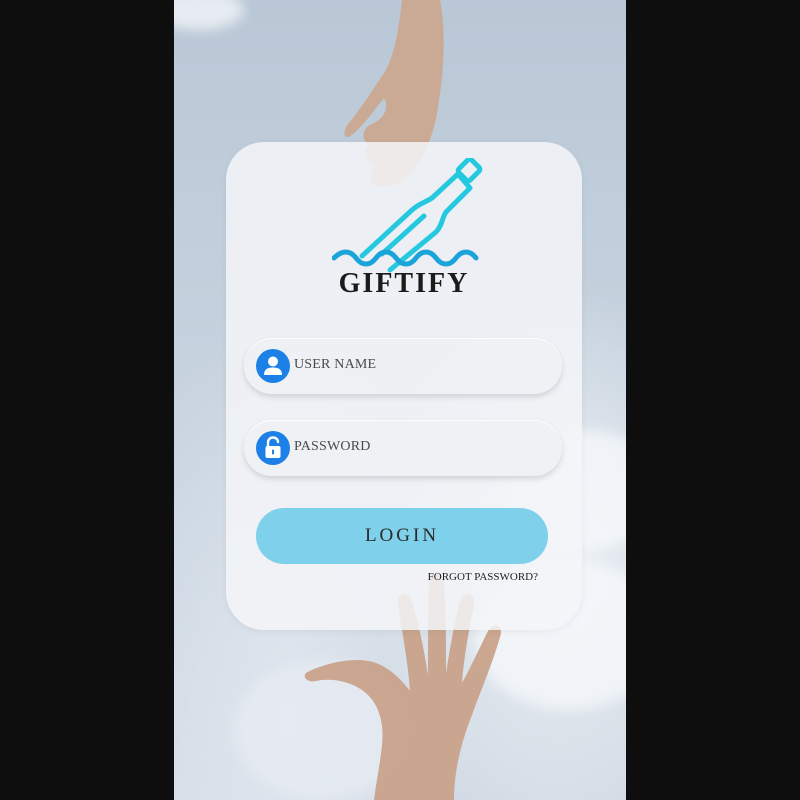  Describe the element at coordinates (407, 215) in the screenshot. I see `message-bottle-waves-icon` at that location.